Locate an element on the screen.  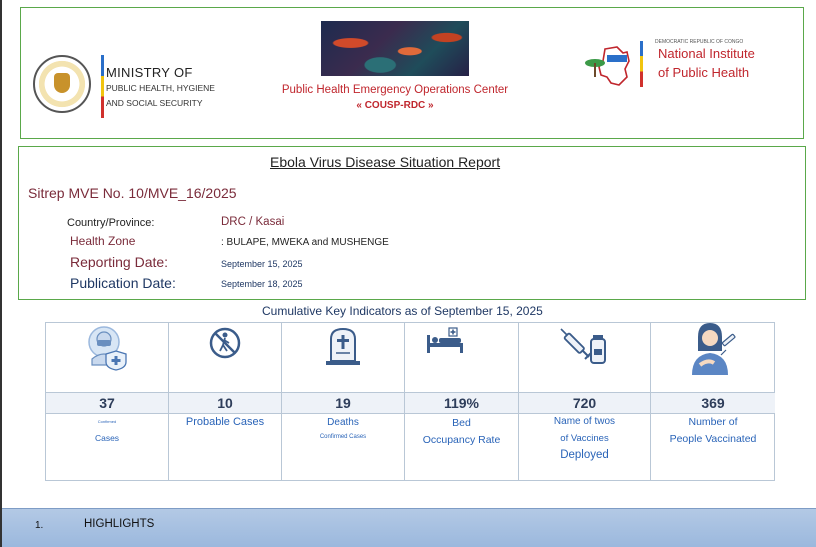
indicator-people-vaccinated: 369 Number of People Vaccinated is located at coordinates (713, 401).